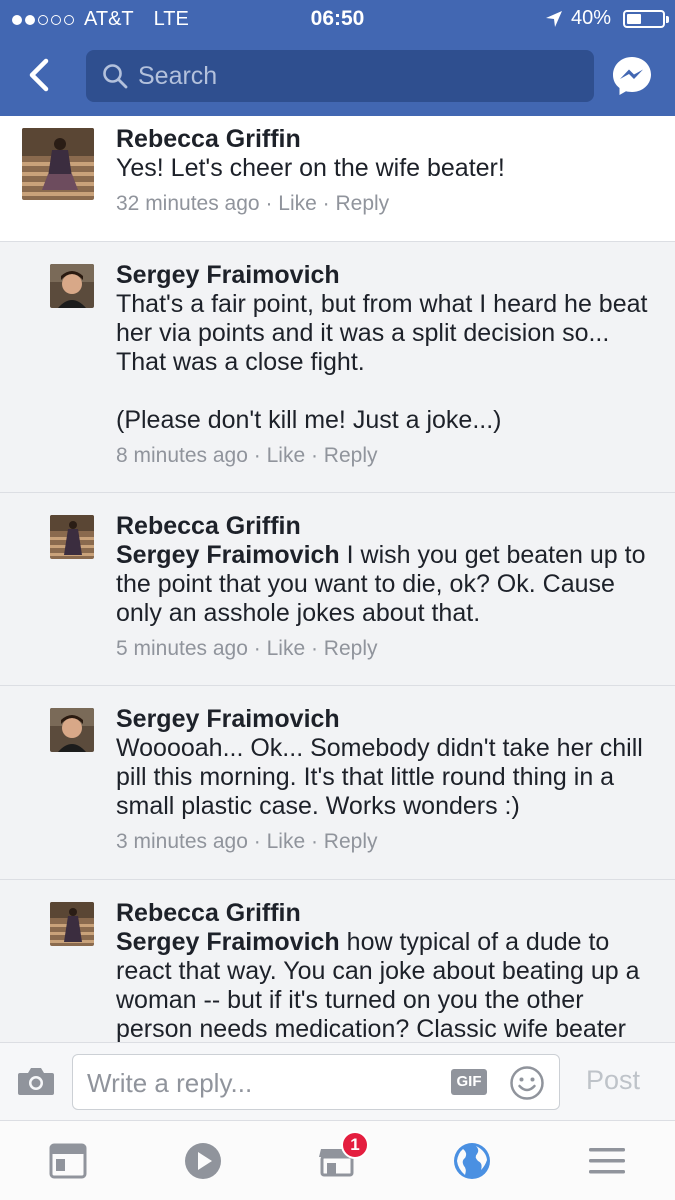 The height and width of the screenshot is (1200, 675). I want to click on comment-time: 32 minutes ago, so click(188, 203).